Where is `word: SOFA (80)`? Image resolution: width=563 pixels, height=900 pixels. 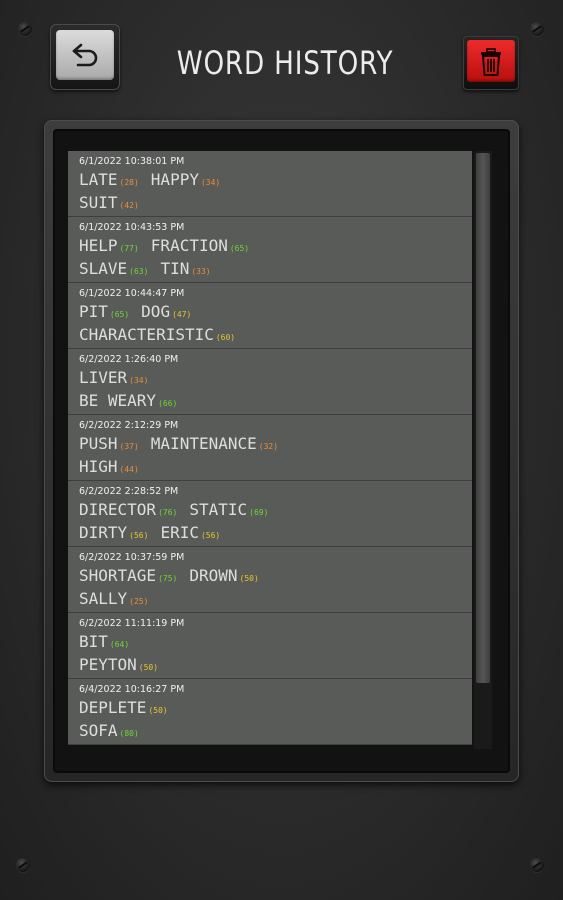
word: SOFA (80) is located at coordinates (109, 730).